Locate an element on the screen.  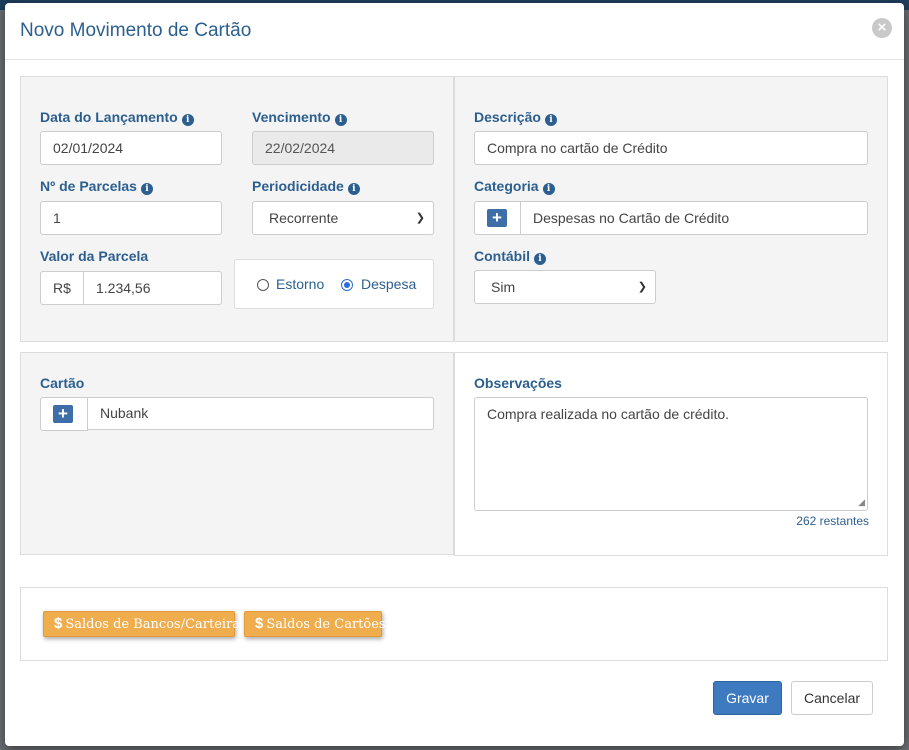
transaction-type-group: Estorno Despesa is located at coordinates (334, 284).